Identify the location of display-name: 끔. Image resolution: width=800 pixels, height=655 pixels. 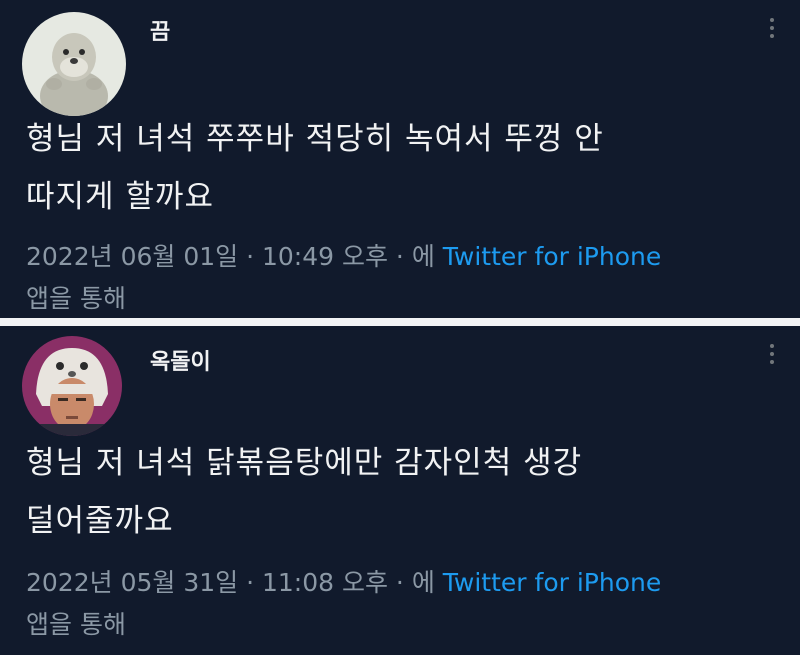
(160, 30).